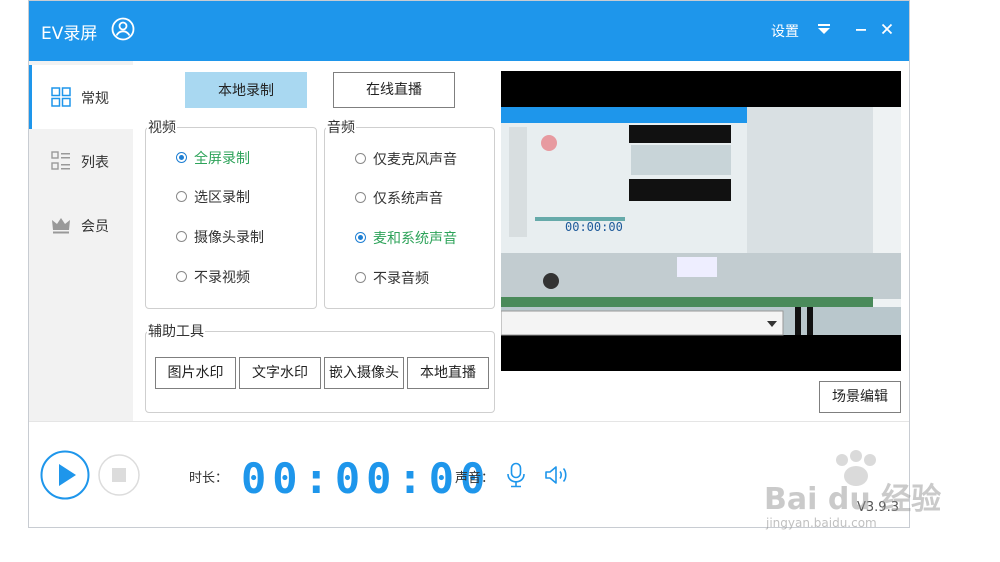  I want to click on sidebar-item-member: 会员, so click(81, 225).